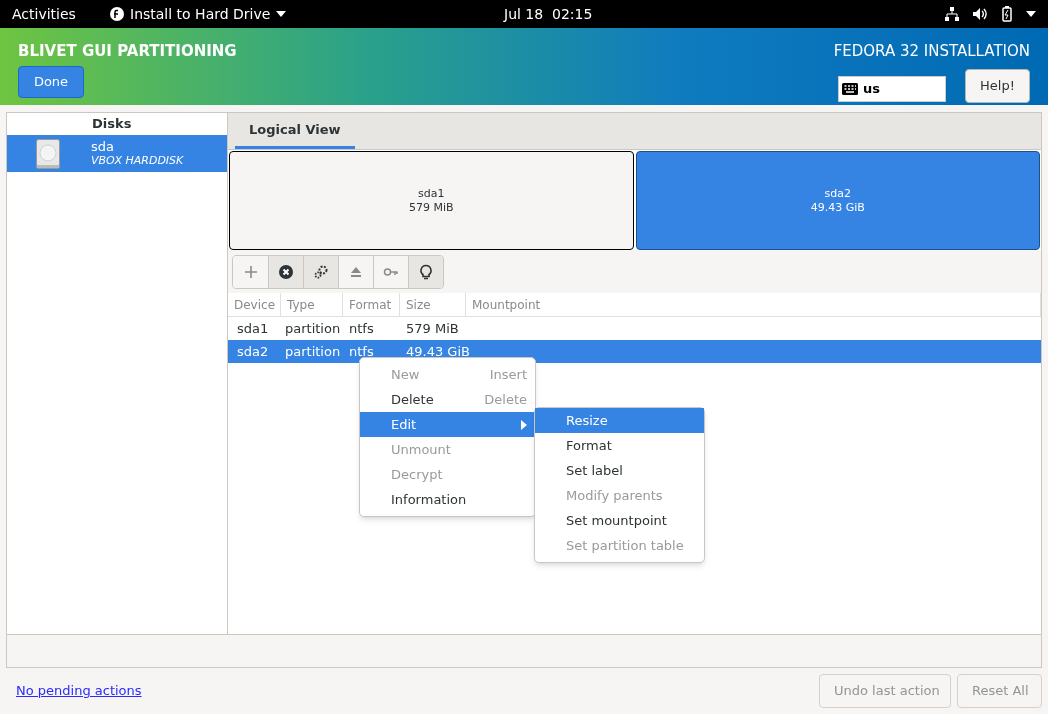 The image size is (1048, 714). What do you see at coordinates (952, 14) in the screenshot?
I see `network-icon` at bounding box center [952, 14].